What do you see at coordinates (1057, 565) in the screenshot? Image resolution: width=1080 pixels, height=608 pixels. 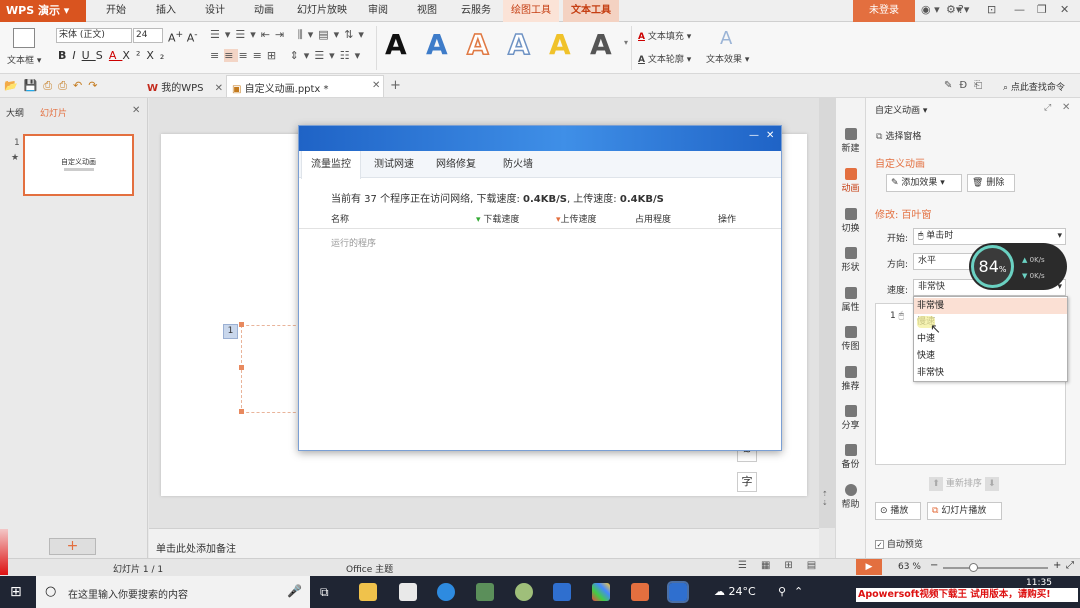 I see `zoom-in-icon: +` at bounding box center [1057, 565].